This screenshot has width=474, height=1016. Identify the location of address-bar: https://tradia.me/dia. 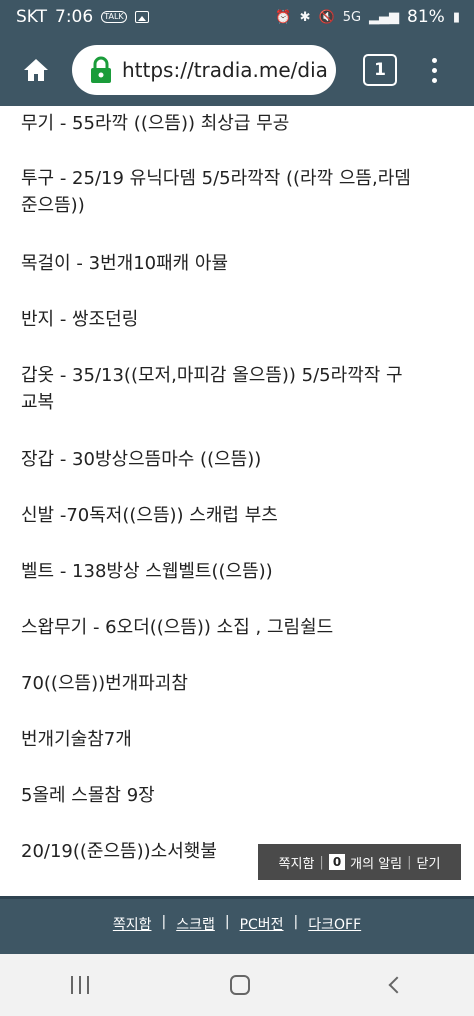
(204, 70).